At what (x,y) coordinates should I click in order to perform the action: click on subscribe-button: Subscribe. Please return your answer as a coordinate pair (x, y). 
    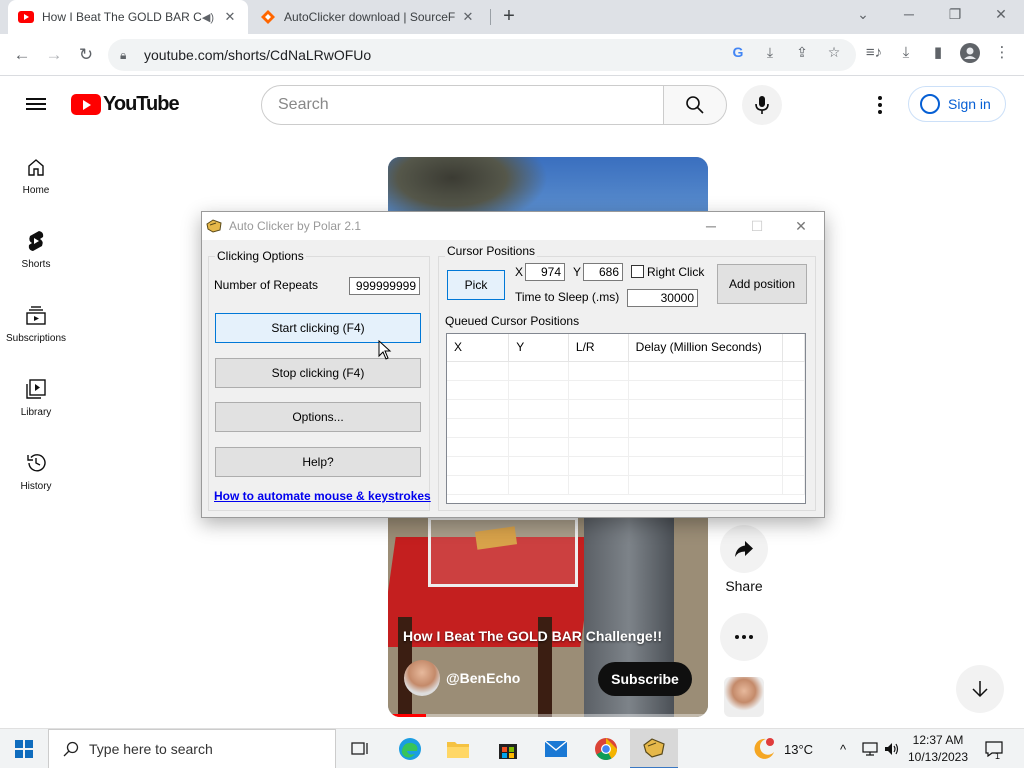
    Looking at the image, I should click on (645, 679).